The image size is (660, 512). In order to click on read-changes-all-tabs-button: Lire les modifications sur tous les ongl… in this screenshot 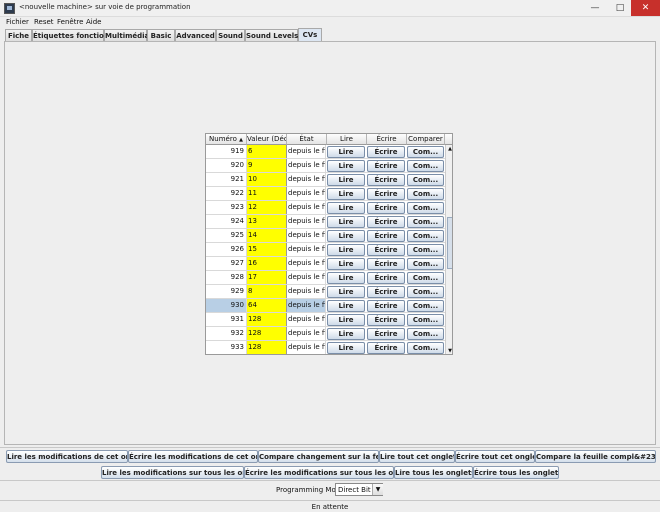, I will do `click(172, 472)`.